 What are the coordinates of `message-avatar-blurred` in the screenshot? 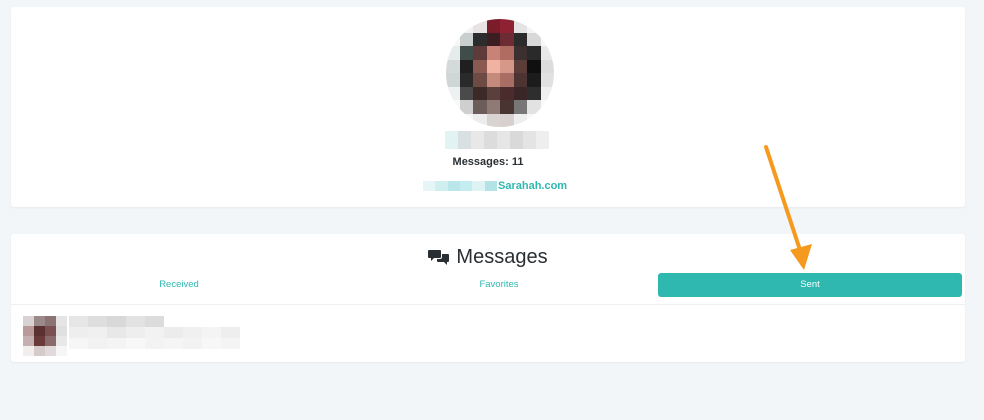 It's located at (45, 336).